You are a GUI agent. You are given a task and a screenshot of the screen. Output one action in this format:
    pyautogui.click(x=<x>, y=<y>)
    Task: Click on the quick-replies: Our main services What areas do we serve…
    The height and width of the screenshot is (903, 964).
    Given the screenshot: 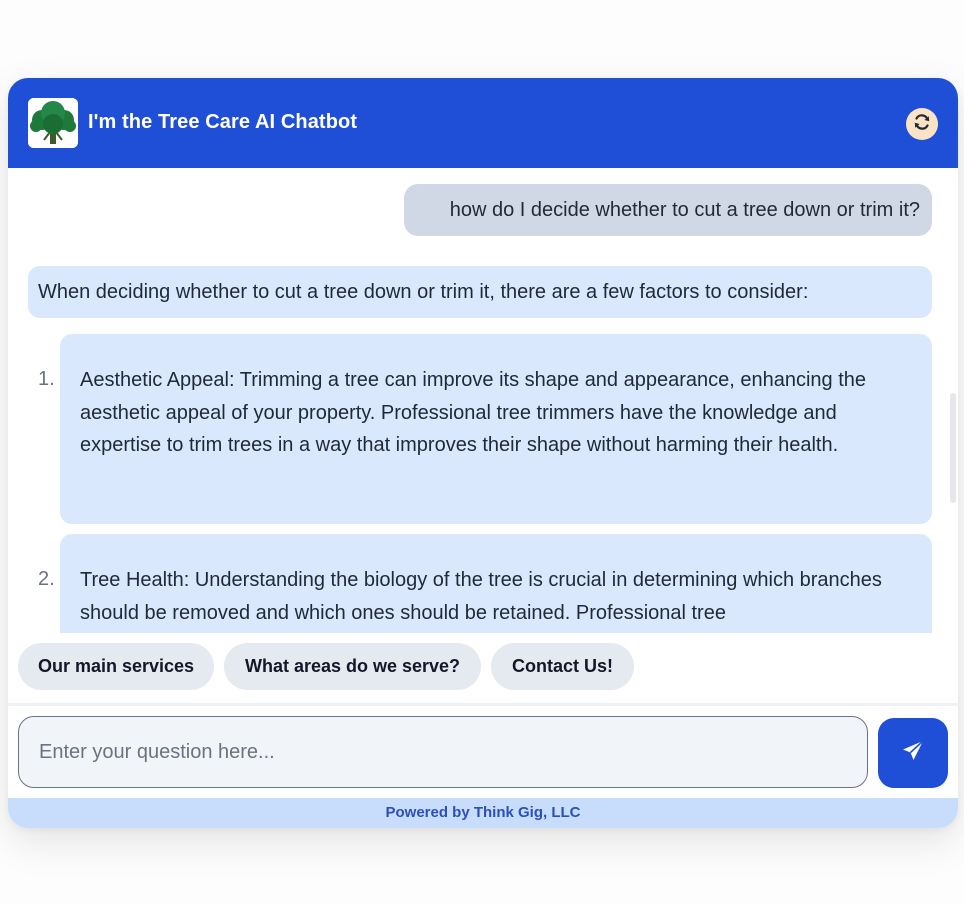 What is the action you would take?
    pyautogui.click(x=483, y=668)
    